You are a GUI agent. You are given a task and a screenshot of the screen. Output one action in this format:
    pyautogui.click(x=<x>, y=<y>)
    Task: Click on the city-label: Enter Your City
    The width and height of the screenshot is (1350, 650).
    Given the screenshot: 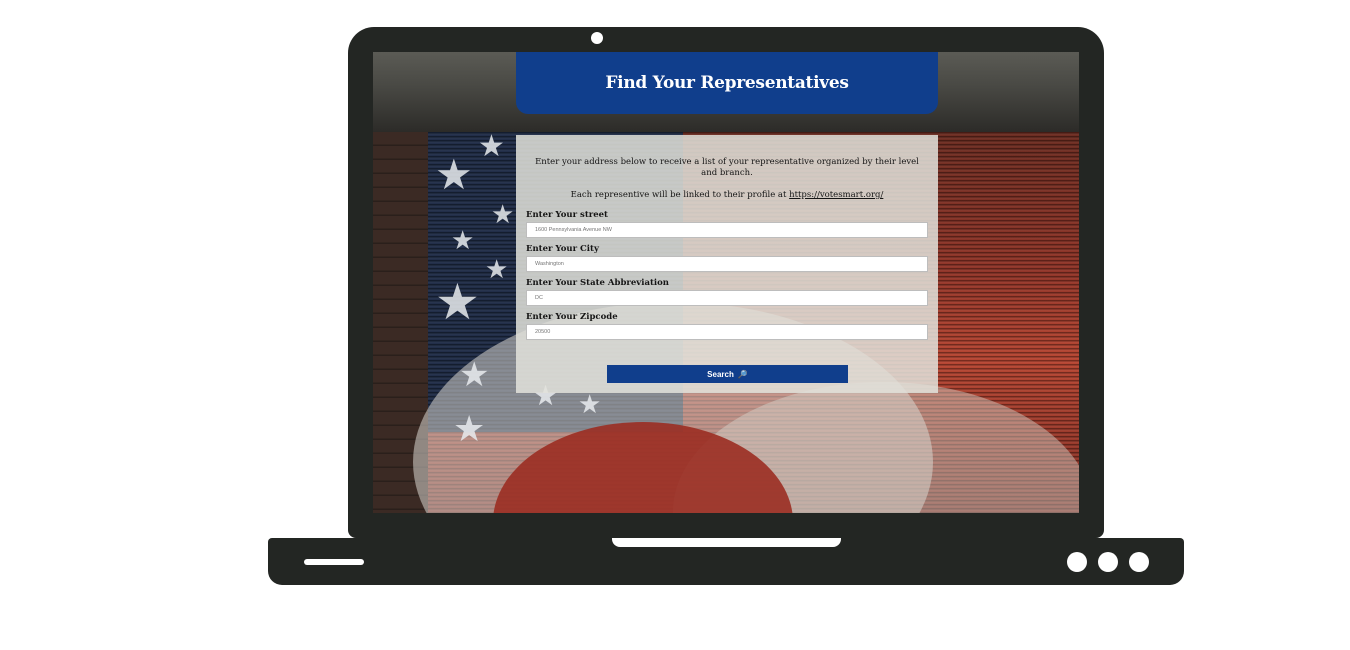 What is the action you would take?
    pyautogui.click(x=562, y=249)
    